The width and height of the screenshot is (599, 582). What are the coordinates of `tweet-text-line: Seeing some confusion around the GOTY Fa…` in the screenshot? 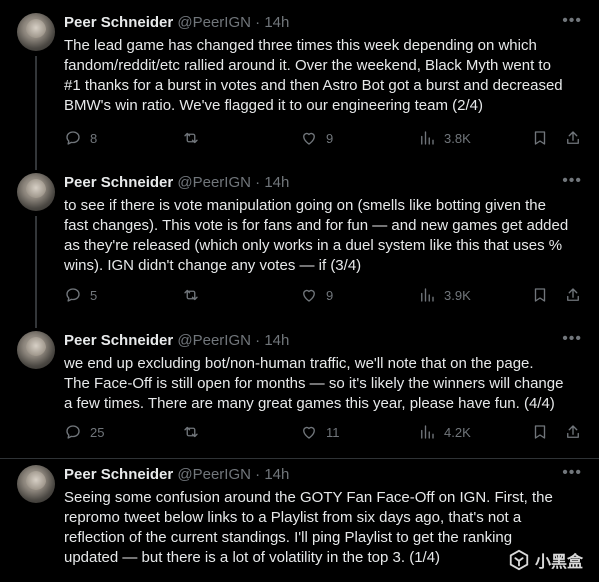 It's located at (308, 497).